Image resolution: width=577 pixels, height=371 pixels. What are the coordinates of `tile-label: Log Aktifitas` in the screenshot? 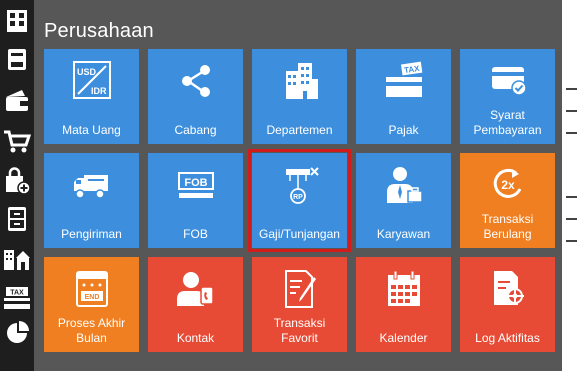 It's located at (507, 338).